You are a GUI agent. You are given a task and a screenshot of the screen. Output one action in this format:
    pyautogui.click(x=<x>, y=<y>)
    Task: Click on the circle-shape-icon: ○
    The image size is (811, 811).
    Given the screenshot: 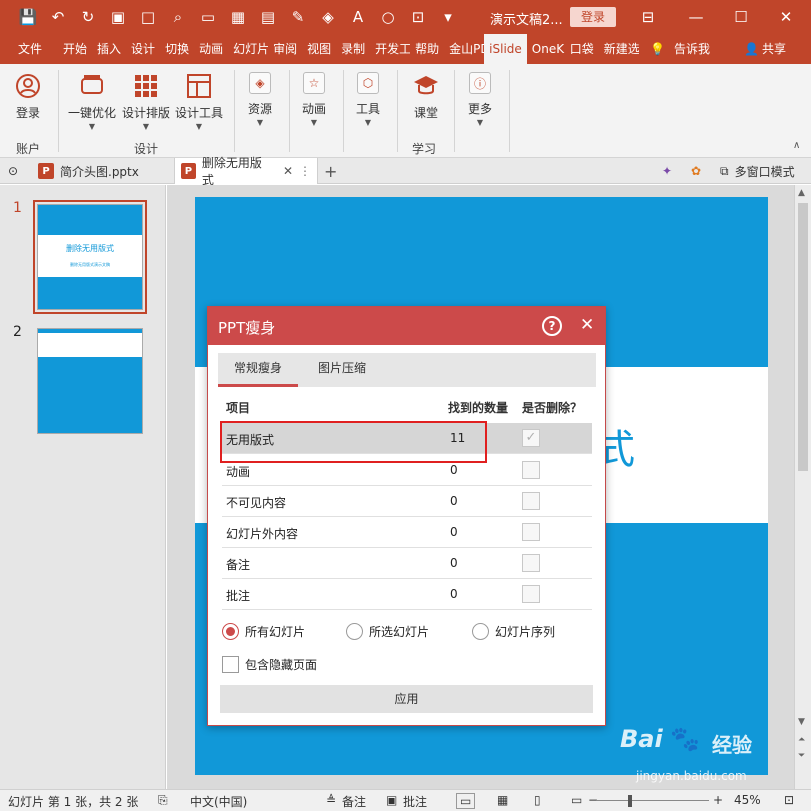 What is the action you would take?
    pyautogui.click(x=388, y=17)
    